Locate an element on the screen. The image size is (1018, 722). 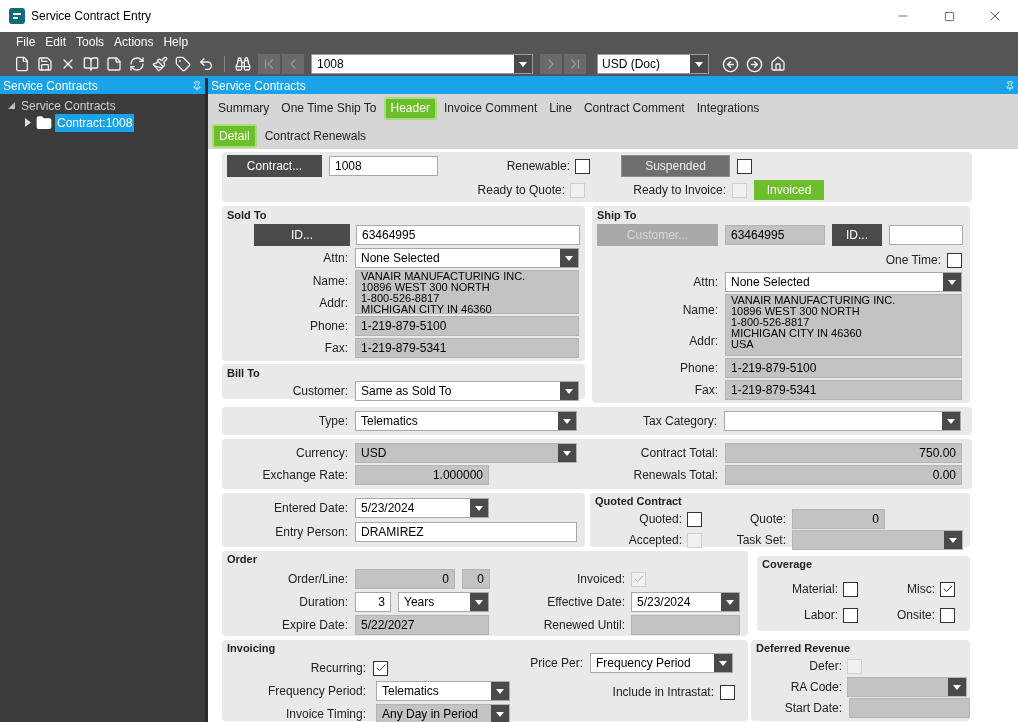
tree-item: Service Contracts is located at coordinates (68, 105).